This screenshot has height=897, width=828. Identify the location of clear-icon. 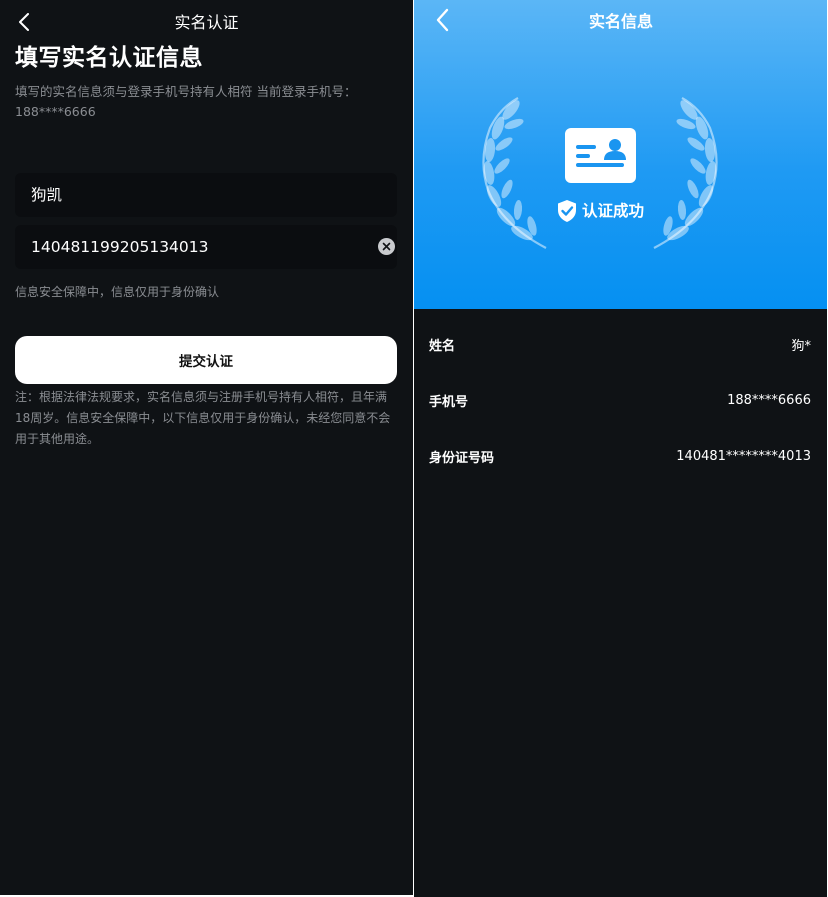
(386, 246).